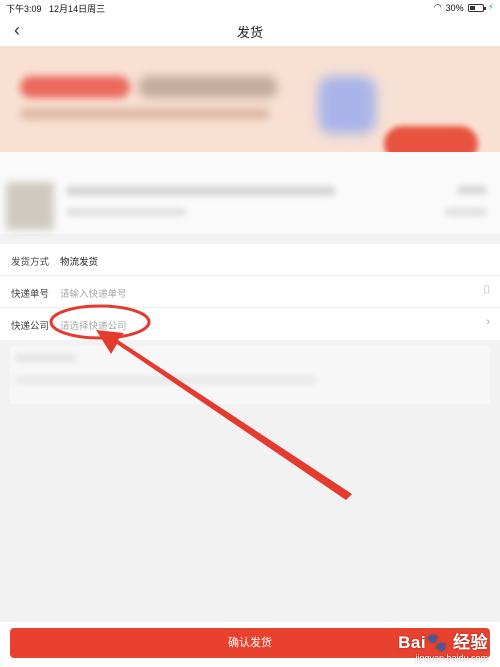 This screenshot has height=667, width=500. I want to click on wifi-icon: ◠, so click(437, 7).